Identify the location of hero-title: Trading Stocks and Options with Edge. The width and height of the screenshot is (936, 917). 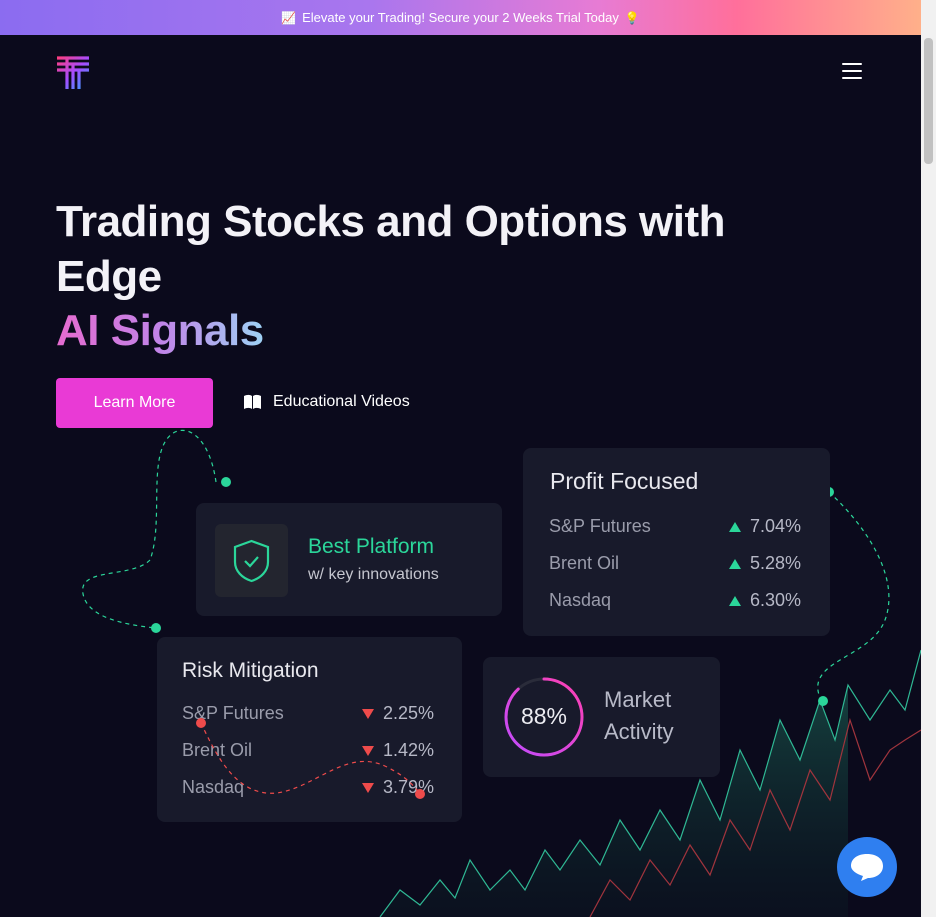
(391, 249).